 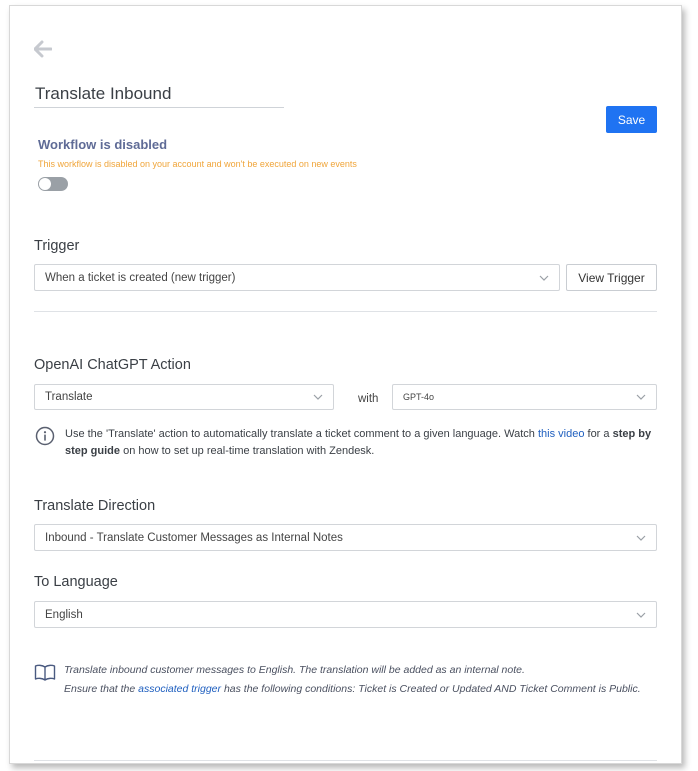 I want to click on language-select: English, so click(x=345, y=614).